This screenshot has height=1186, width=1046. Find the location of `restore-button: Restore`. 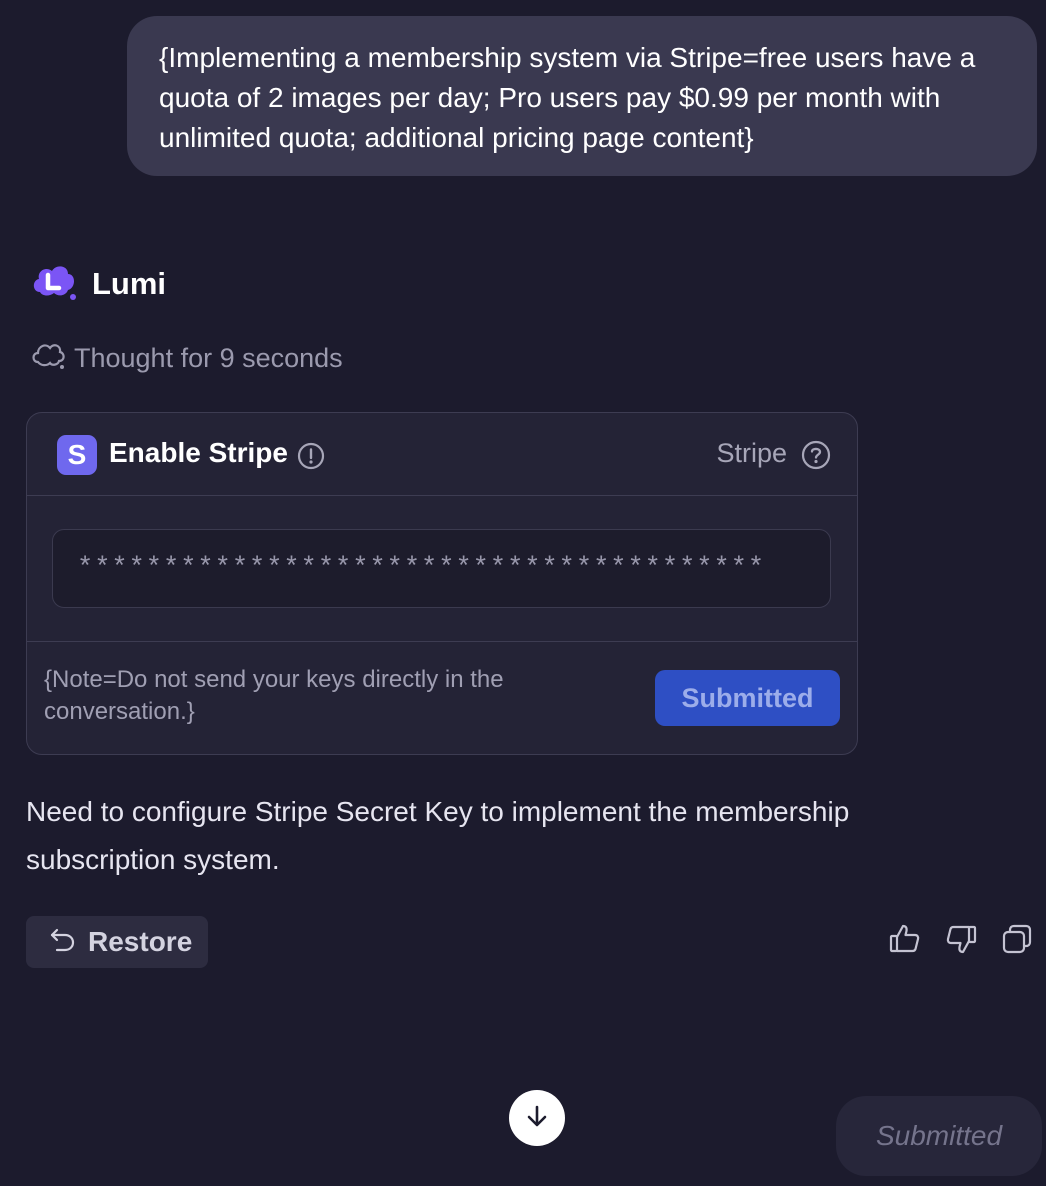

restore-button: Restore is located at coordinates (117, 942).